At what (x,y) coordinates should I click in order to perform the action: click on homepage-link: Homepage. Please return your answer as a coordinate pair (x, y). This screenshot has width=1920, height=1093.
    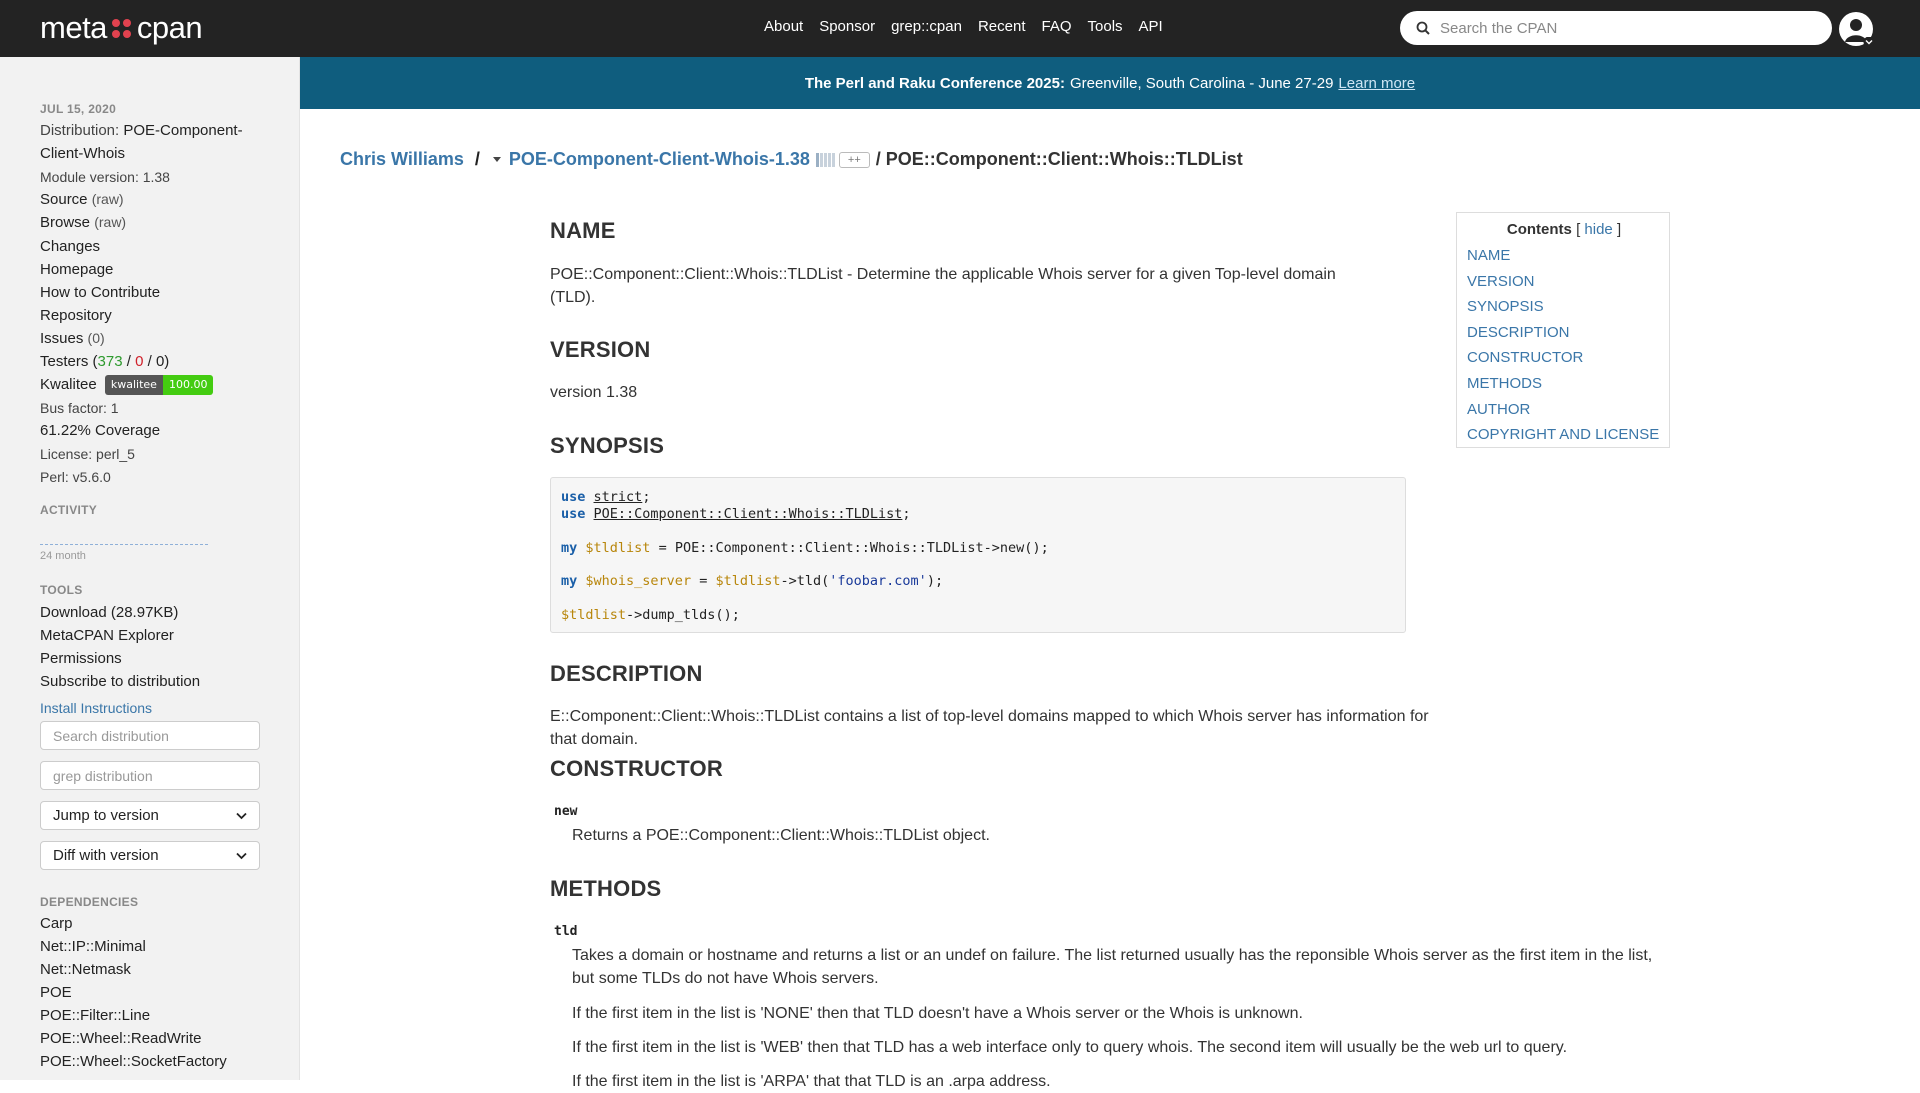
    Looking at the image, I should click on (76, 269).